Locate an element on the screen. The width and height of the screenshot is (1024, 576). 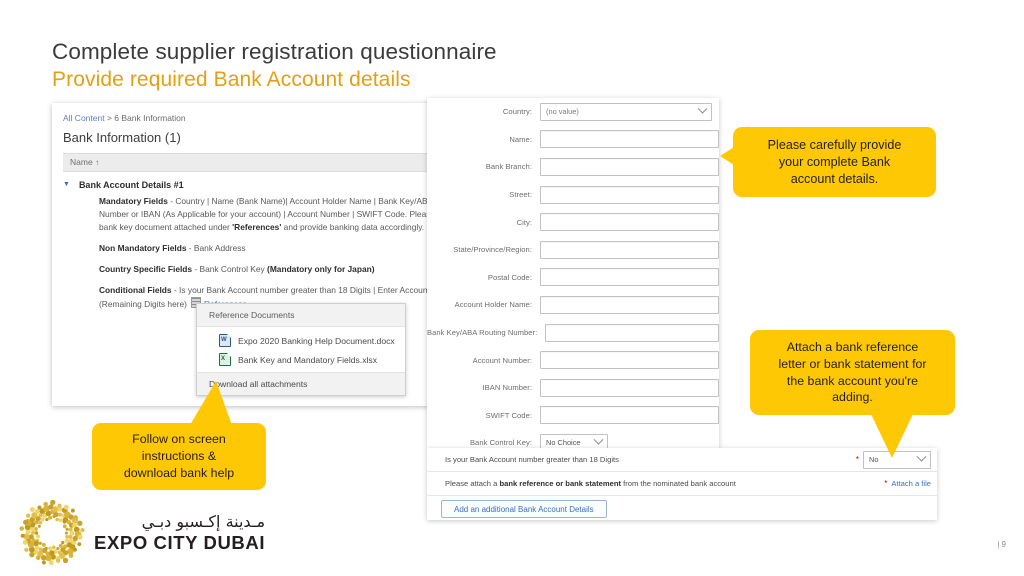
list-item: Expo 2020 Banking Help Document.docx is located at coordinates (301, 340).